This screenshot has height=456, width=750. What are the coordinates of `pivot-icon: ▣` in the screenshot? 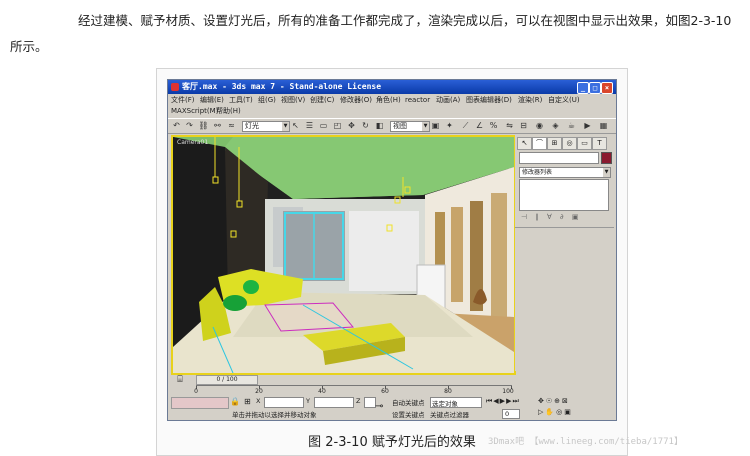 It's located at (435, 126).